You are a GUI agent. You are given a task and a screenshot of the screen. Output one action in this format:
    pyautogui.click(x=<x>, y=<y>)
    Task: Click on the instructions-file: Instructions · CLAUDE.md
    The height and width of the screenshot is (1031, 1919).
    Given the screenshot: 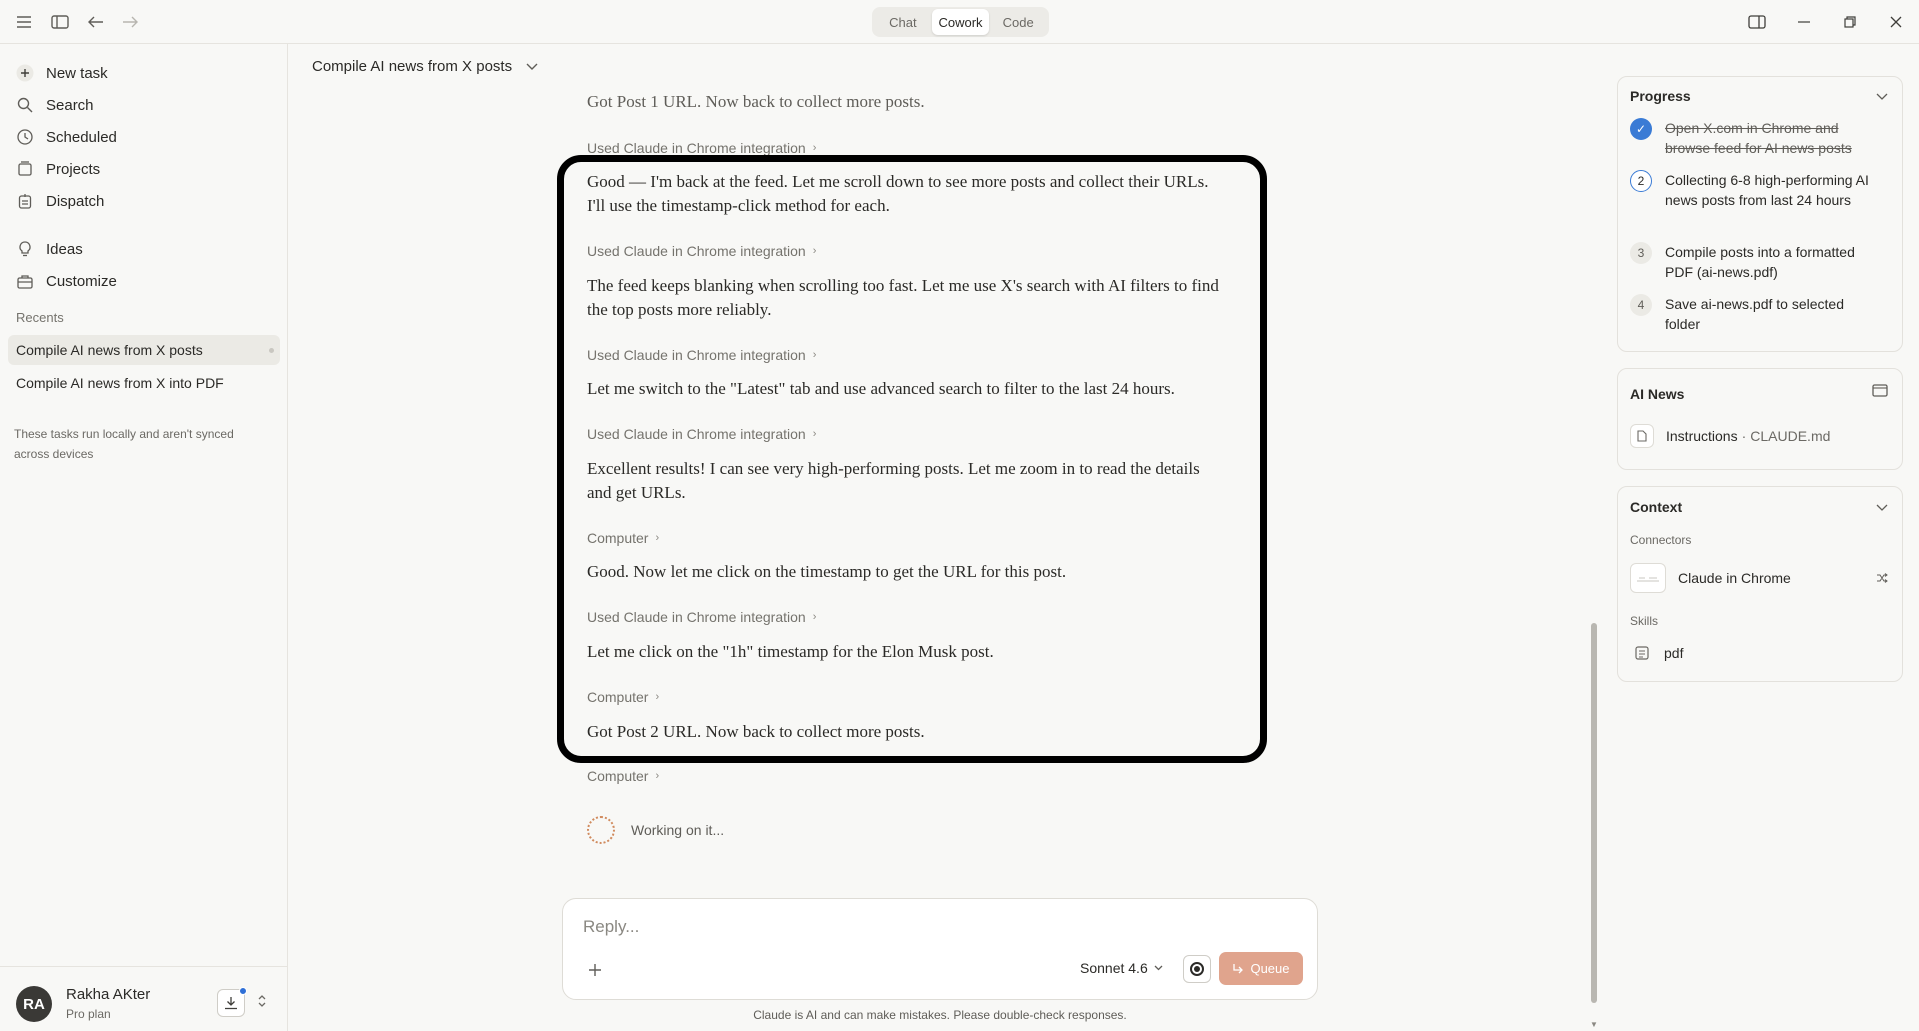 What is the action you would take?
    pyautogui.click(x=1730, y=436)
    